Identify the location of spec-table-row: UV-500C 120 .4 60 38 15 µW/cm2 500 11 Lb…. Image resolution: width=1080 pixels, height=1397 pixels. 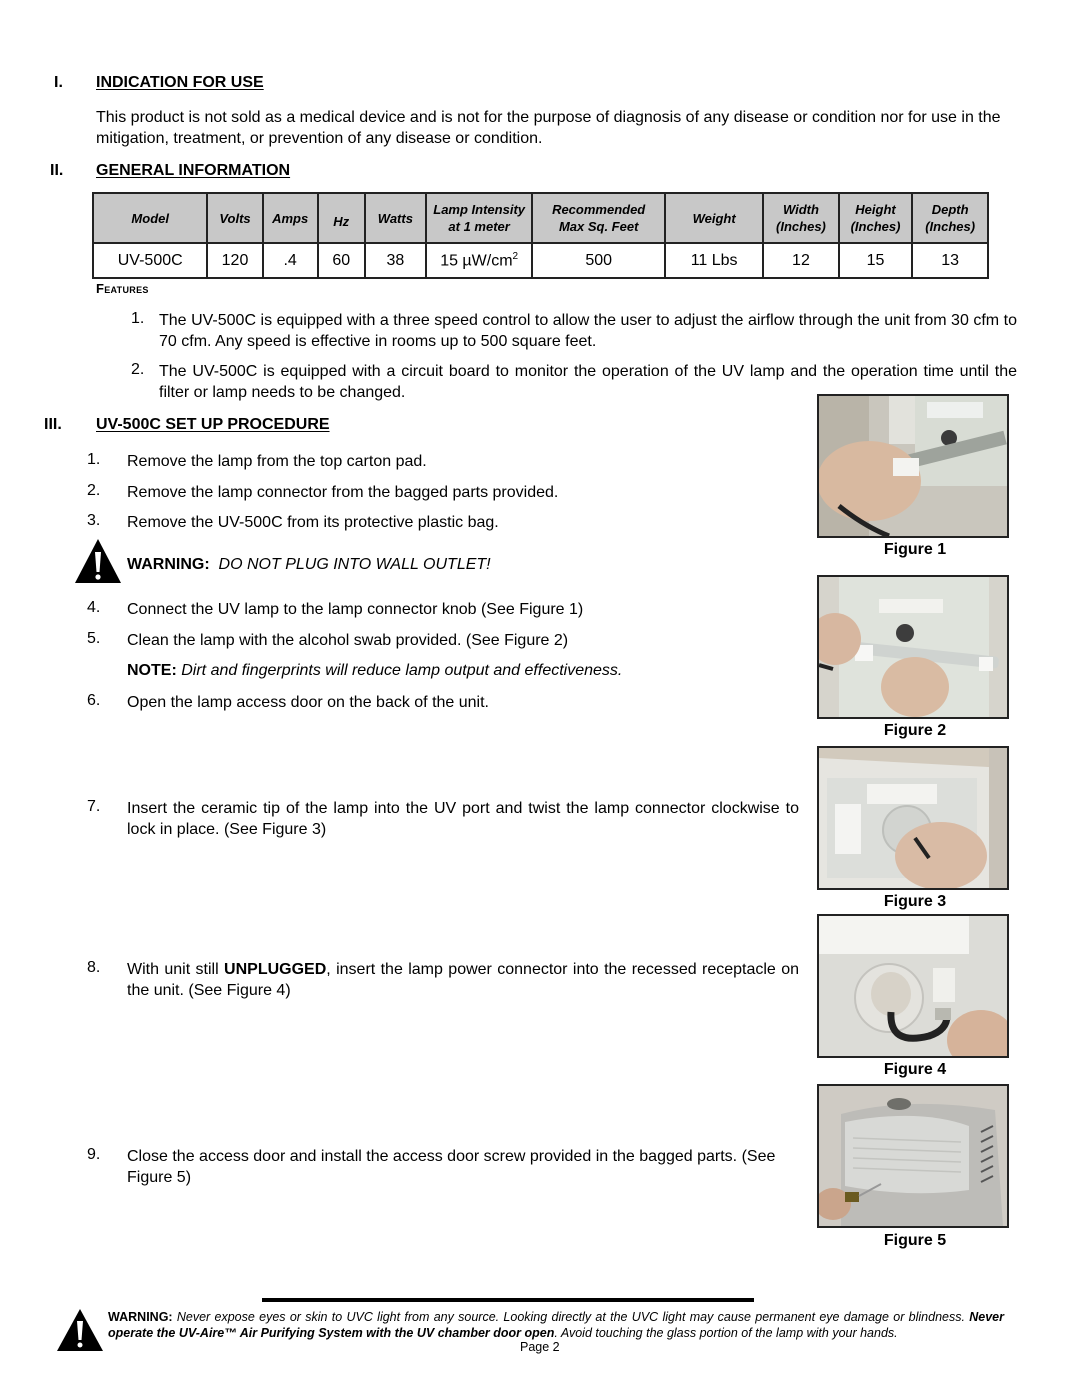
(540, 260).